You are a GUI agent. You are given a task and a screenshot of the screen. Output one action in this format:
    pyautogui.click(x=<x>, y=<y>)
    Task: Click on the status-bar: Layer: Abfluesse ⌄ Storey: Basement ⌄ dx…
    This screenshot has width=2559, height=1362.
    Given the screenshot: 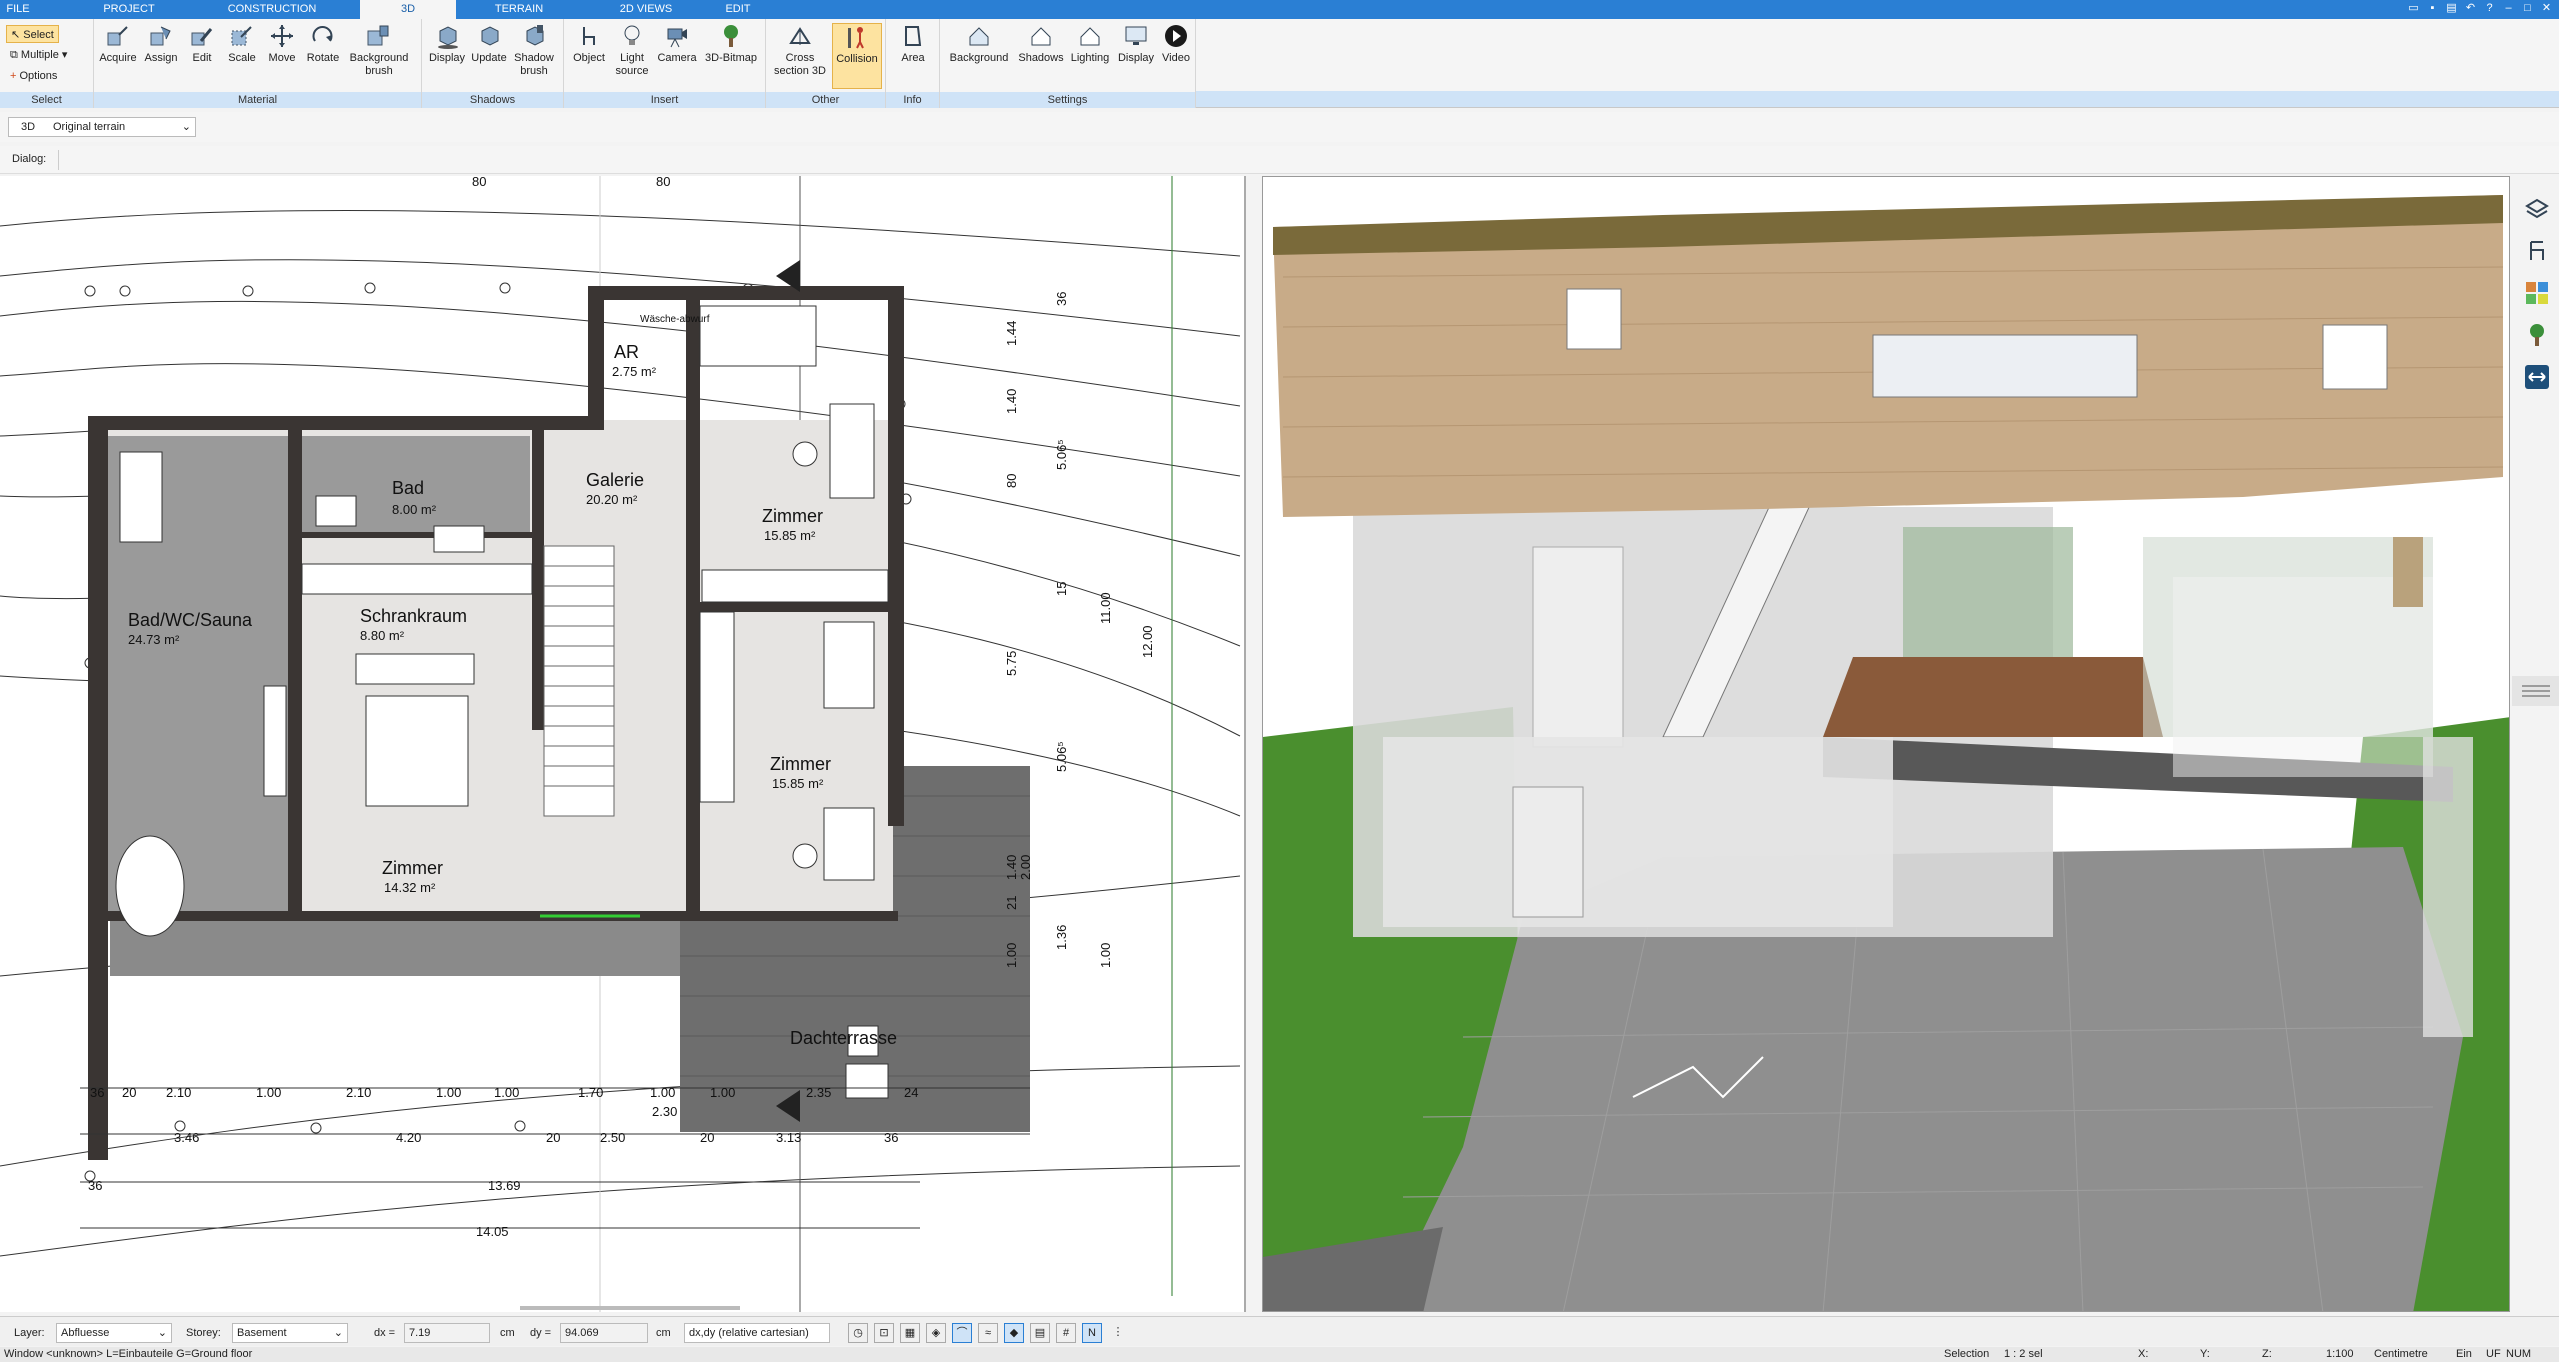 What is the action you would take?
    pyautogui.click(x=1279, y=1331)
    